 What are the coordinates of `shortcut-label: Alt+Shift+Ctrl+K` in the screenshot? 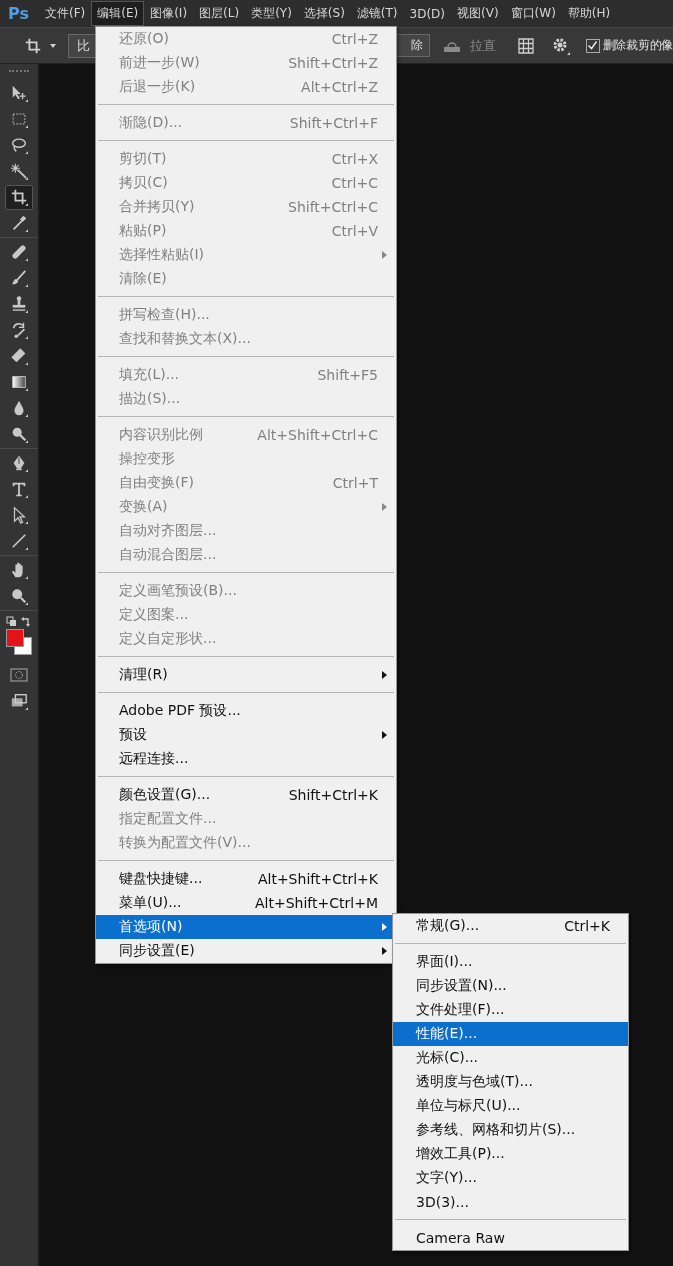 It's located at (317, 879).